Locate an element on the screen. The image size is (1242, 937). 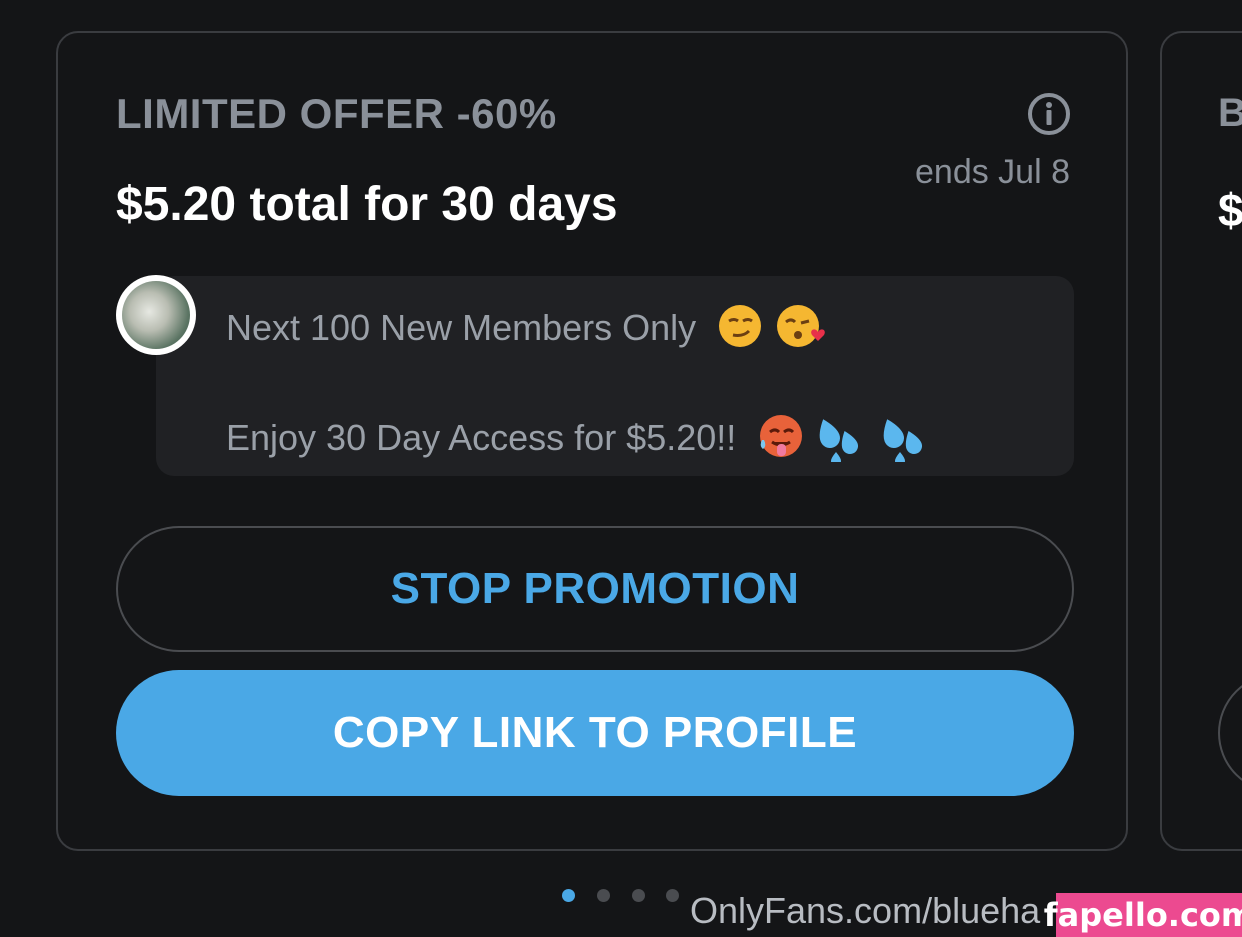
offer-end-date: ends Jul 8 is located at coordinates (992, 172).